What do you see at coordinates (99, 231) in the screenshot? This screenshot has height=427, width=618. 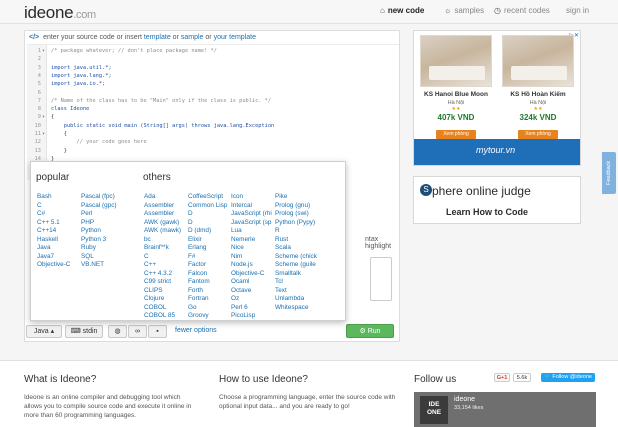 I see `language-option: Python` at bounding box center [99, 231].